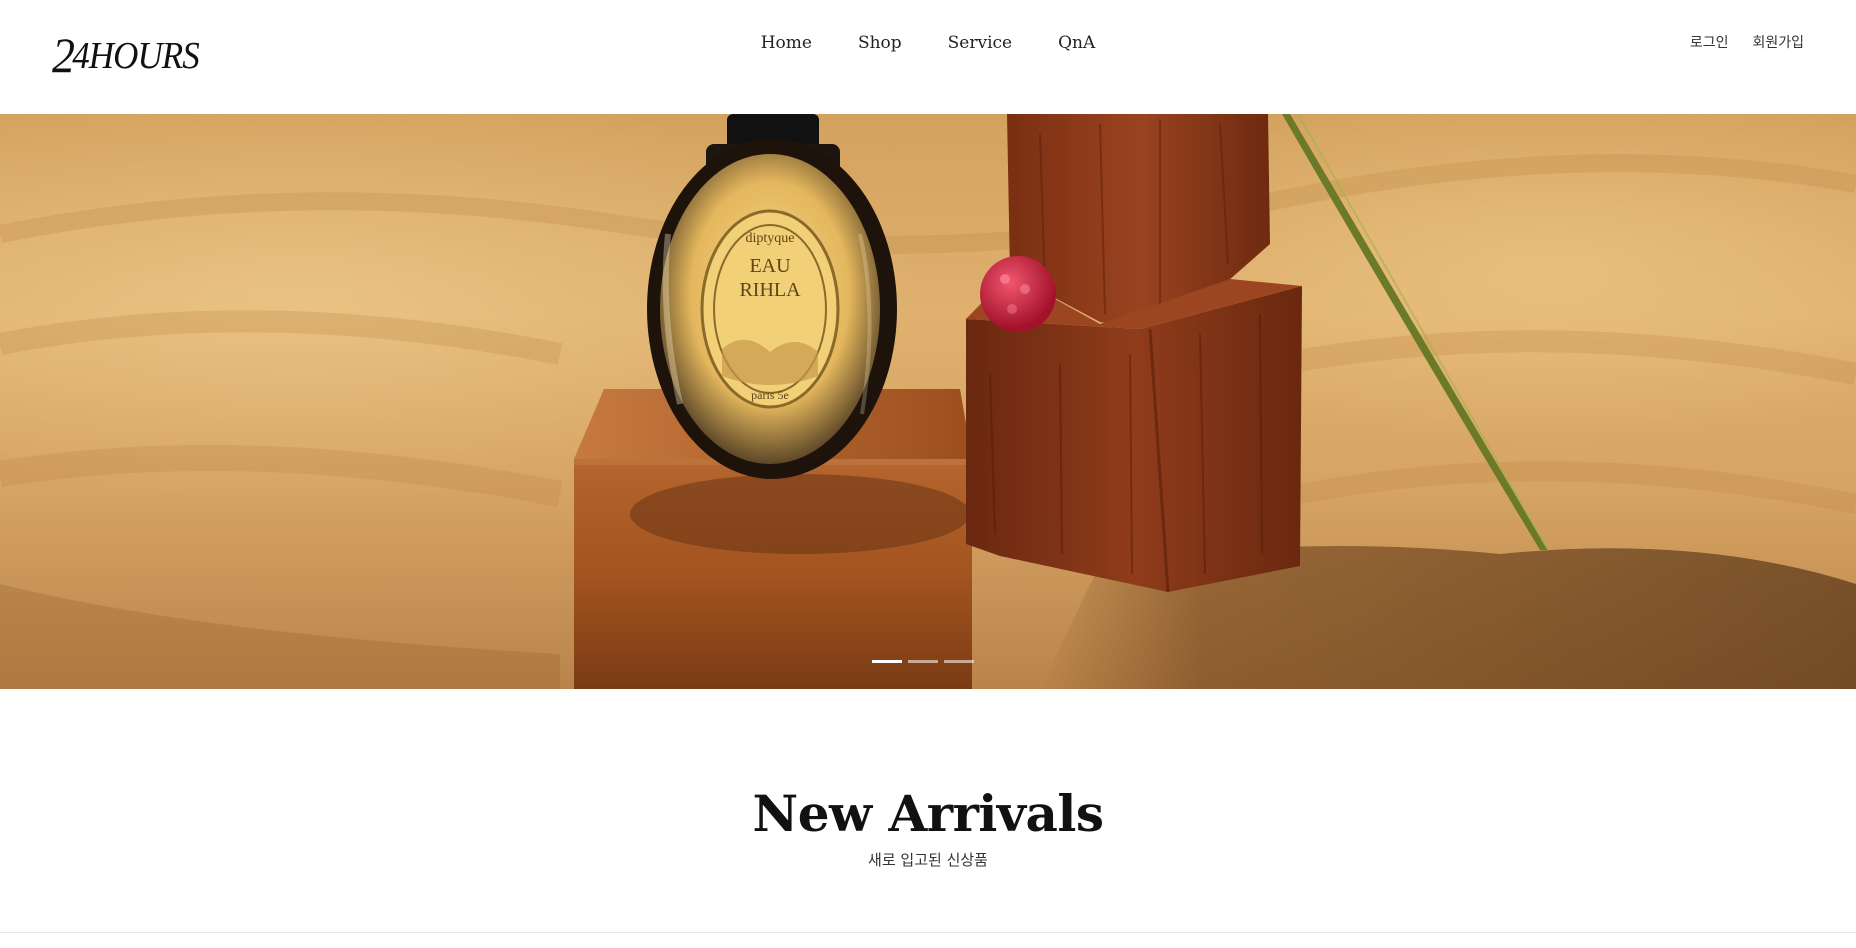 The image size is (1856, 948). What do you see at coordinates (1709, 42) in the screenshot?
I see `login-link: 로그인` at bounding box center [1709, 42].